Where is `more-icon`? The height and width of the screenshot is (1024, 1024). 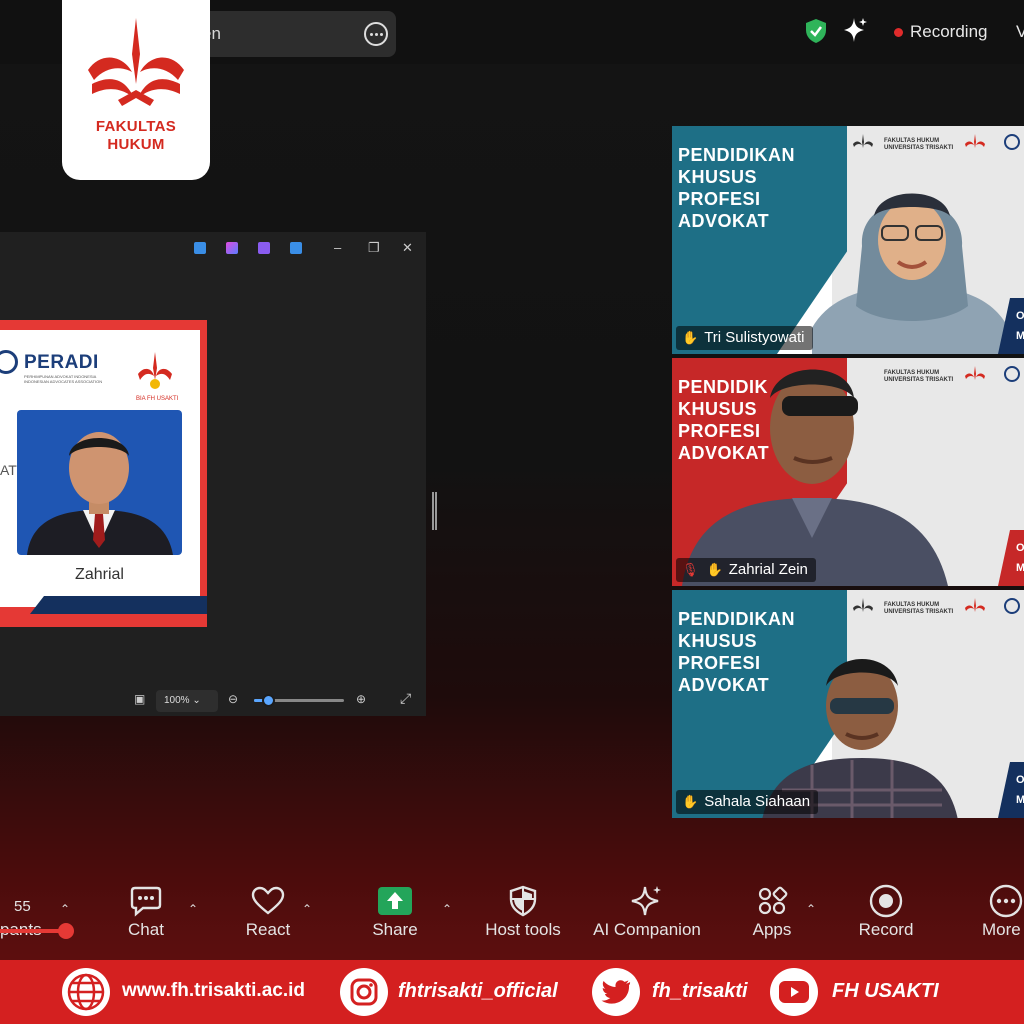
more-icon is located at coordinates (1006, 901).